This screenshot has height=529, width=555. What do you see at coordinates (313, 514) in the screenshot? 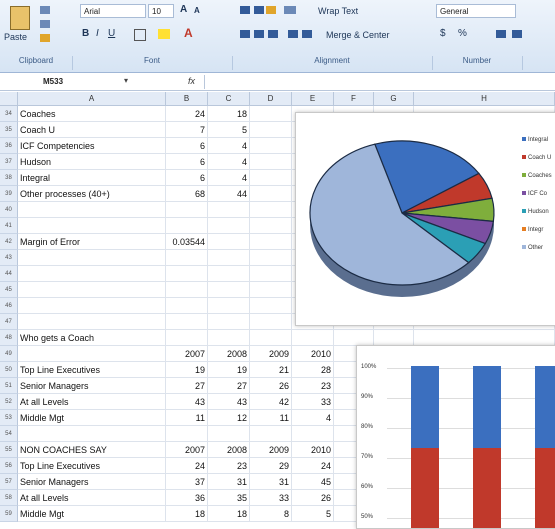
I see `cell-e: 5` at bounding box center [313, 514].